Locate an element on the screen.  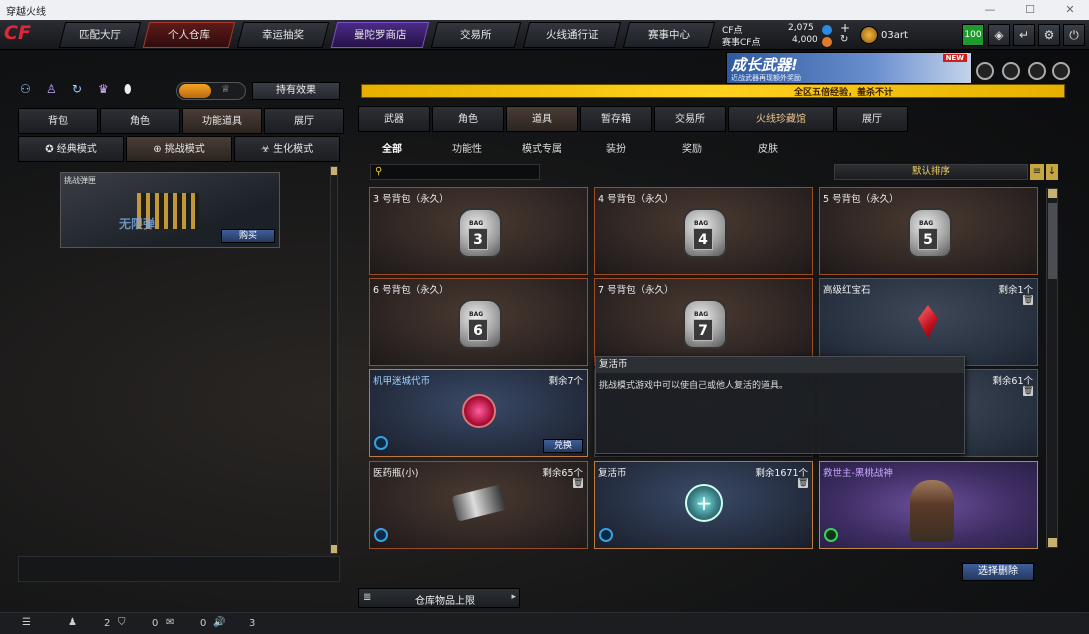
gear-icon: ⚙ is located at coordinates (1049, 35).